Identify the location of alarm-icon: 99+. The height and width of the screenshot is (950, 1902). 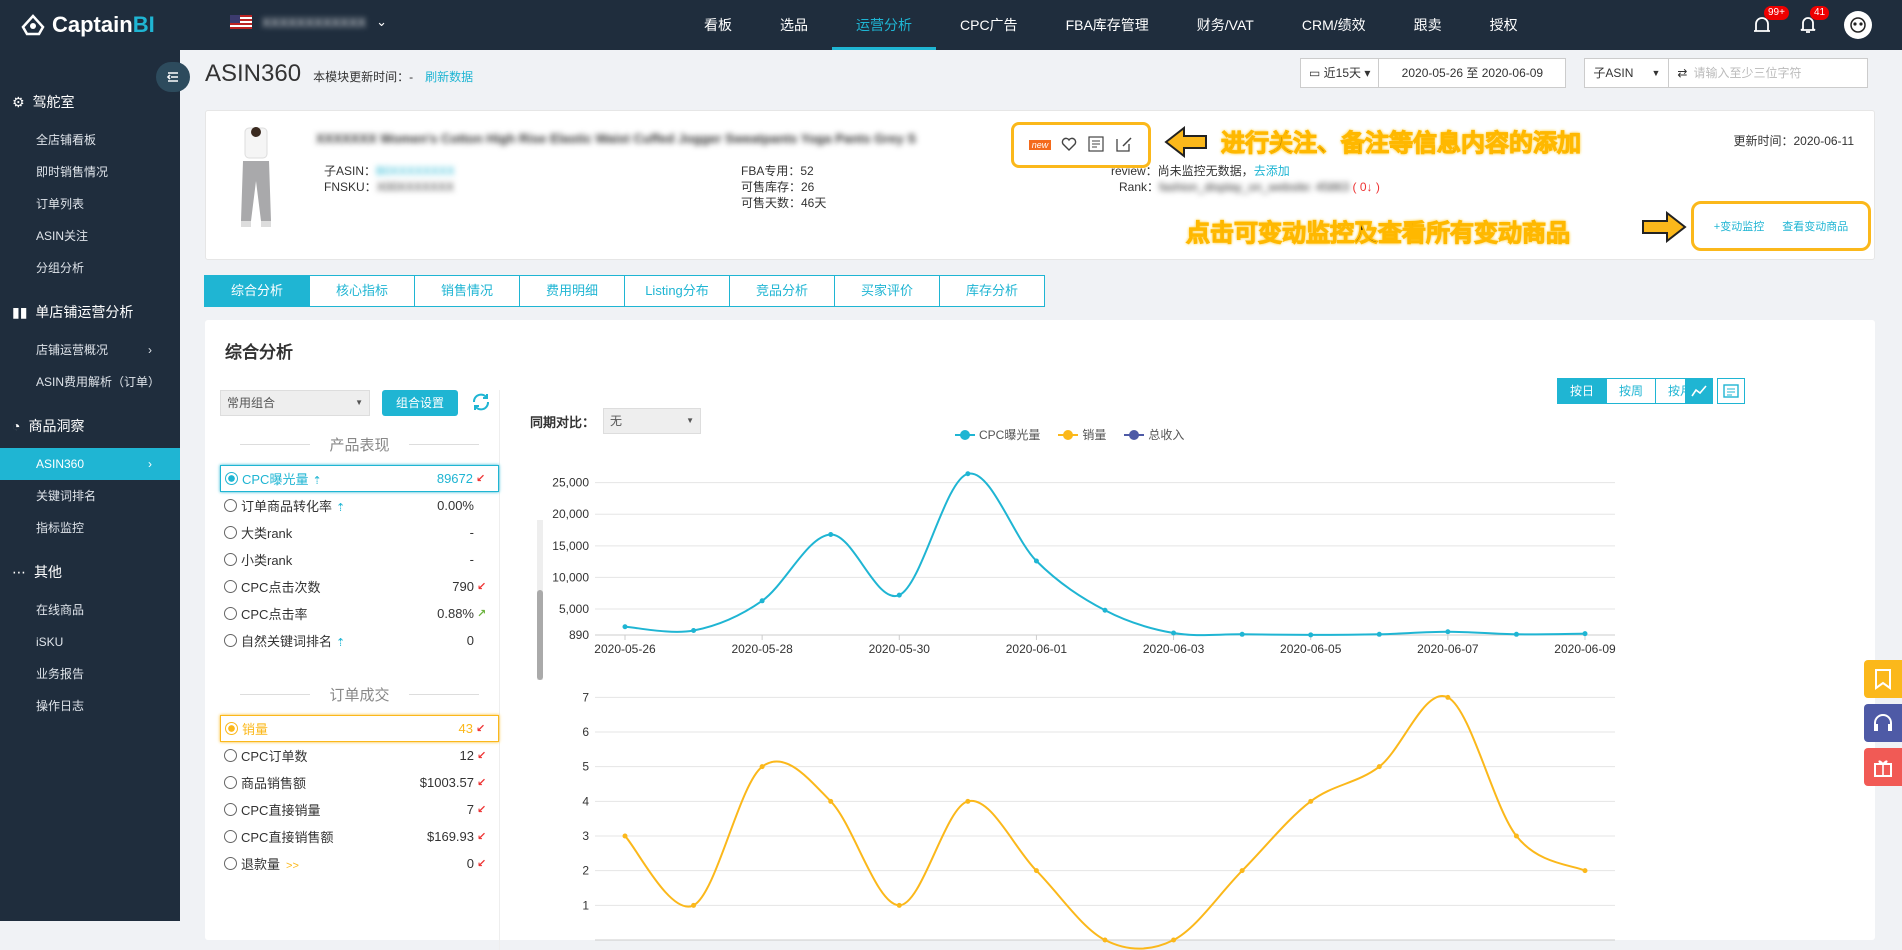
(1770, 21).